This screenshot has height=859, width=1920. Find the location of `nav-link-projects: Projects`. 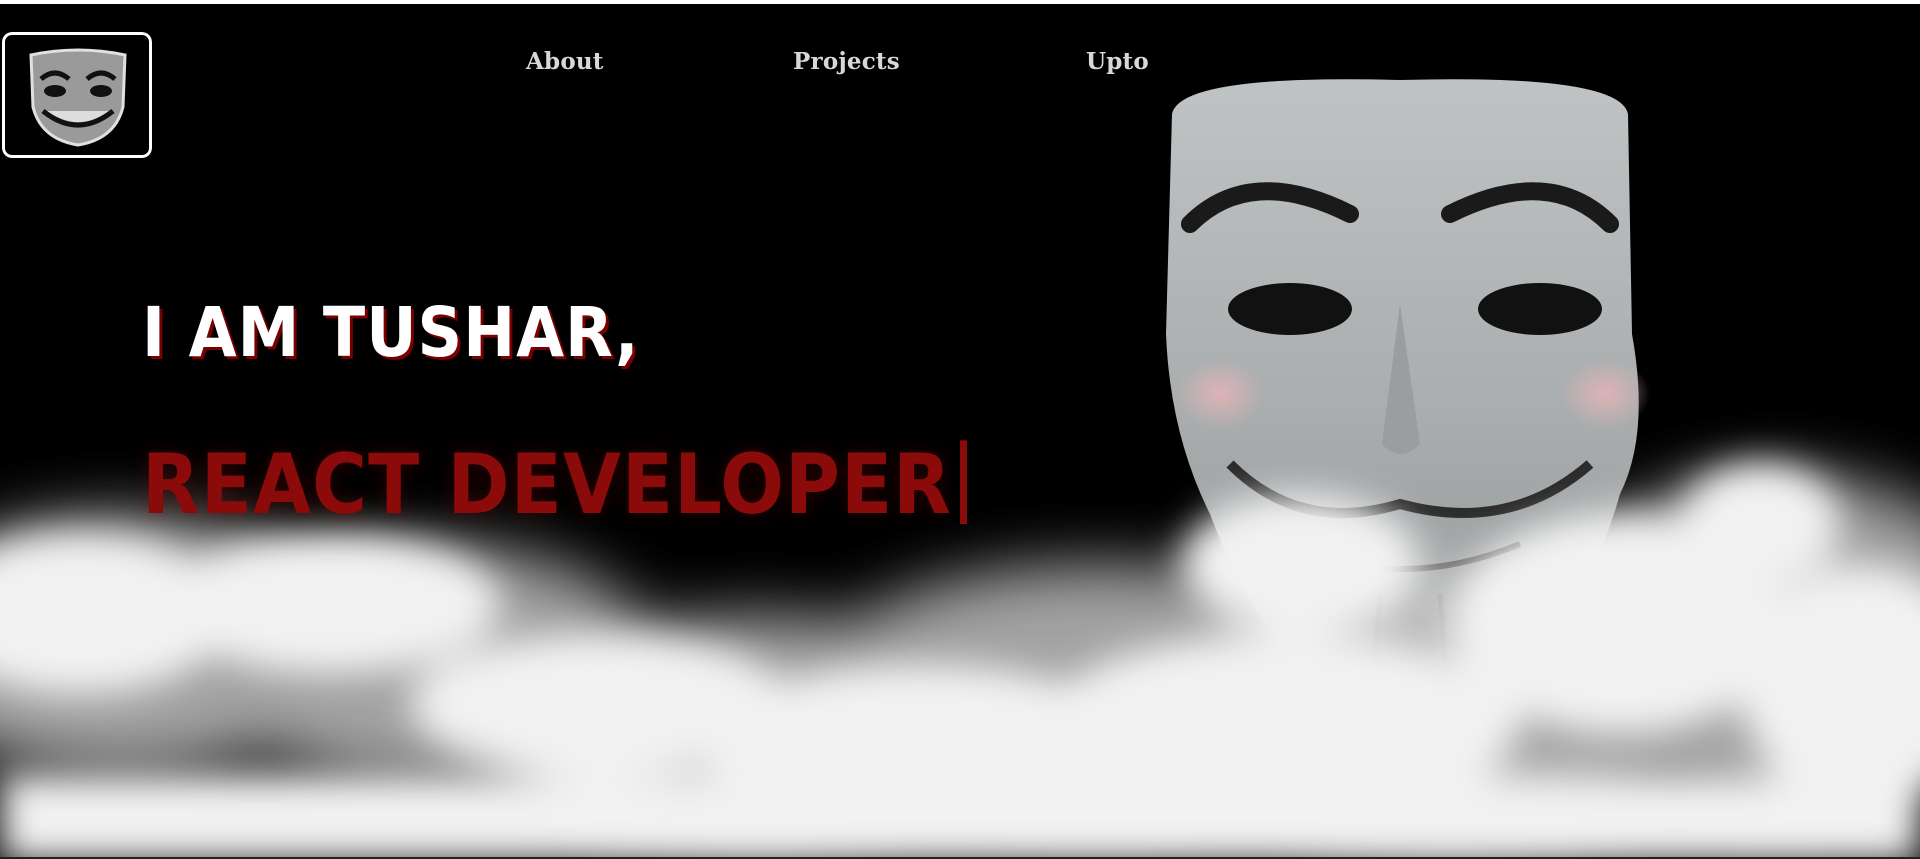

nav-link-projects: Projects is located at coordinates (846, 61).